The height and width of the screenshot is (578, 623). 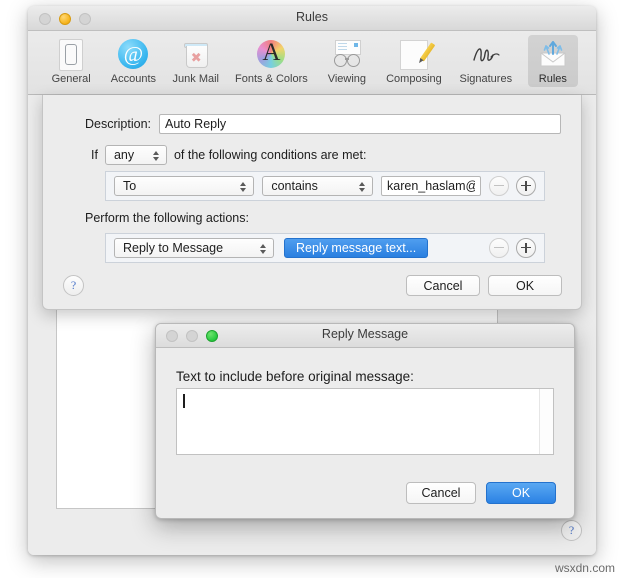 I want to click on toolbar-item-viewing: Viewing, so click(x=347, y=61).